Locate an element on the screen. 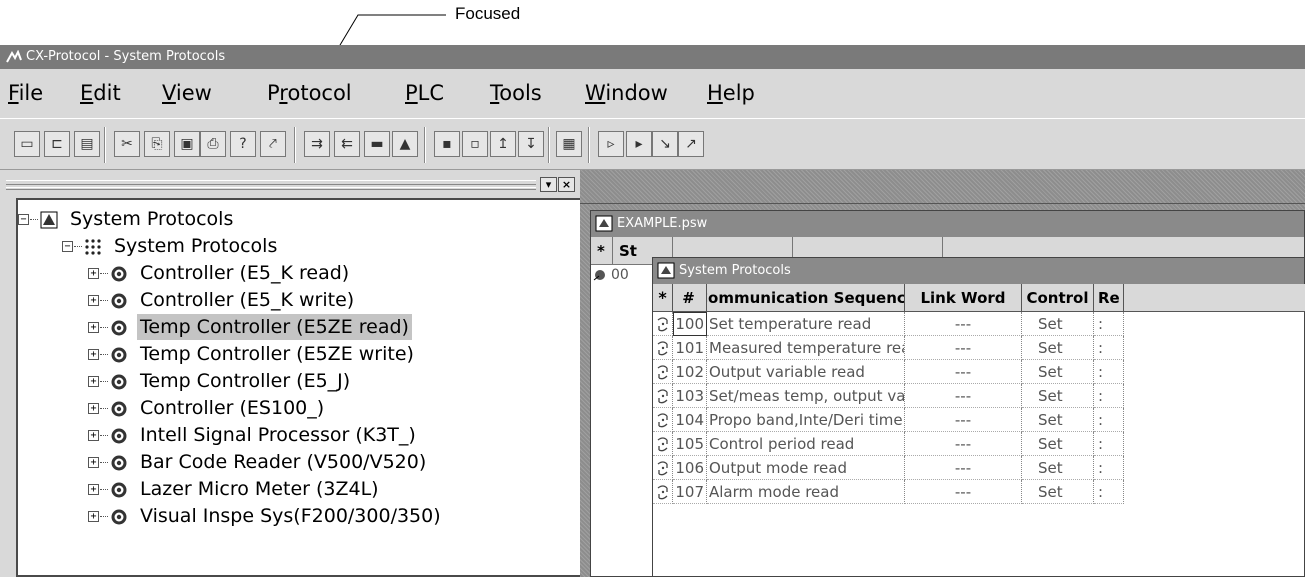 Image resolution: width=1305 pixels, height=577 pixels. table-row: 100 Set temperature read --- Set: is located at coordinates (979, 324).